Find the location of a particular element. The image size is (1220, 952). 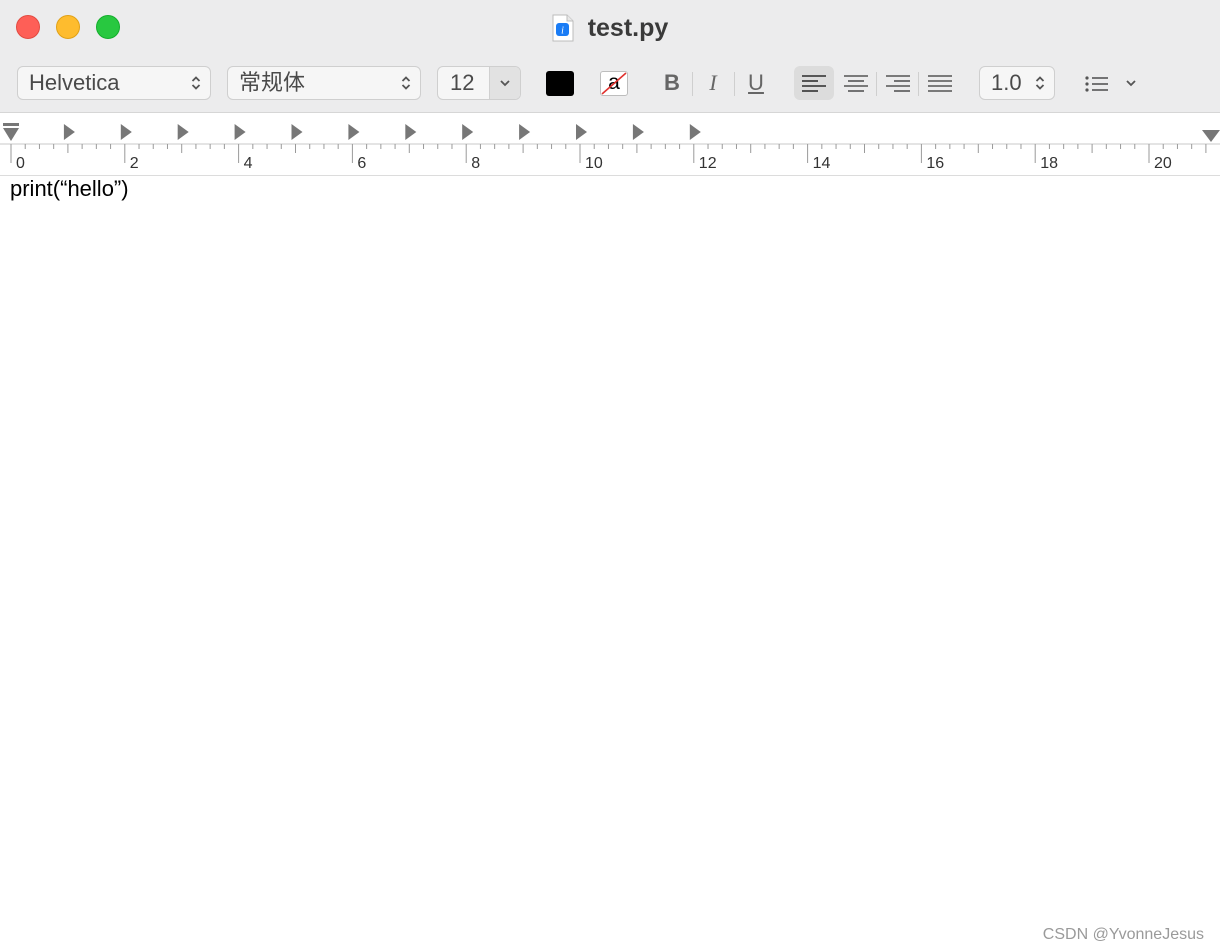

svg-text: i is located at coordinates (562, 31).